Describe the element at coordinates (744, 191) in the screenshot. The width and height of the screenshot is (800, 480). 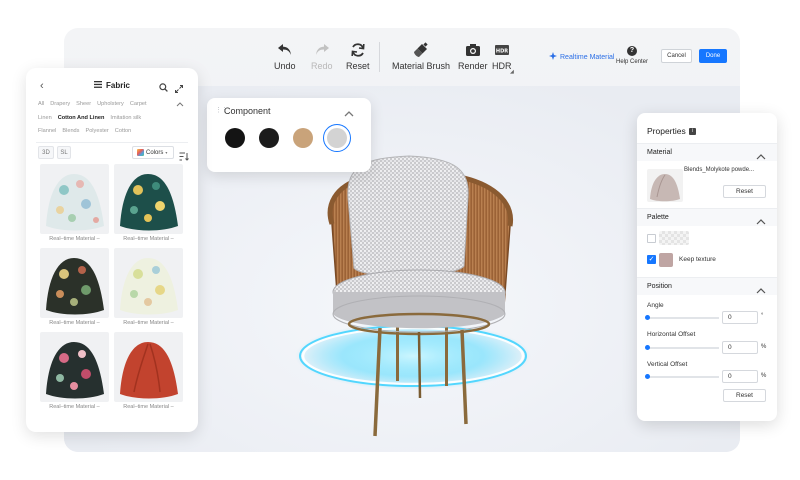
I see `material-reset-button: Reset` at that location.